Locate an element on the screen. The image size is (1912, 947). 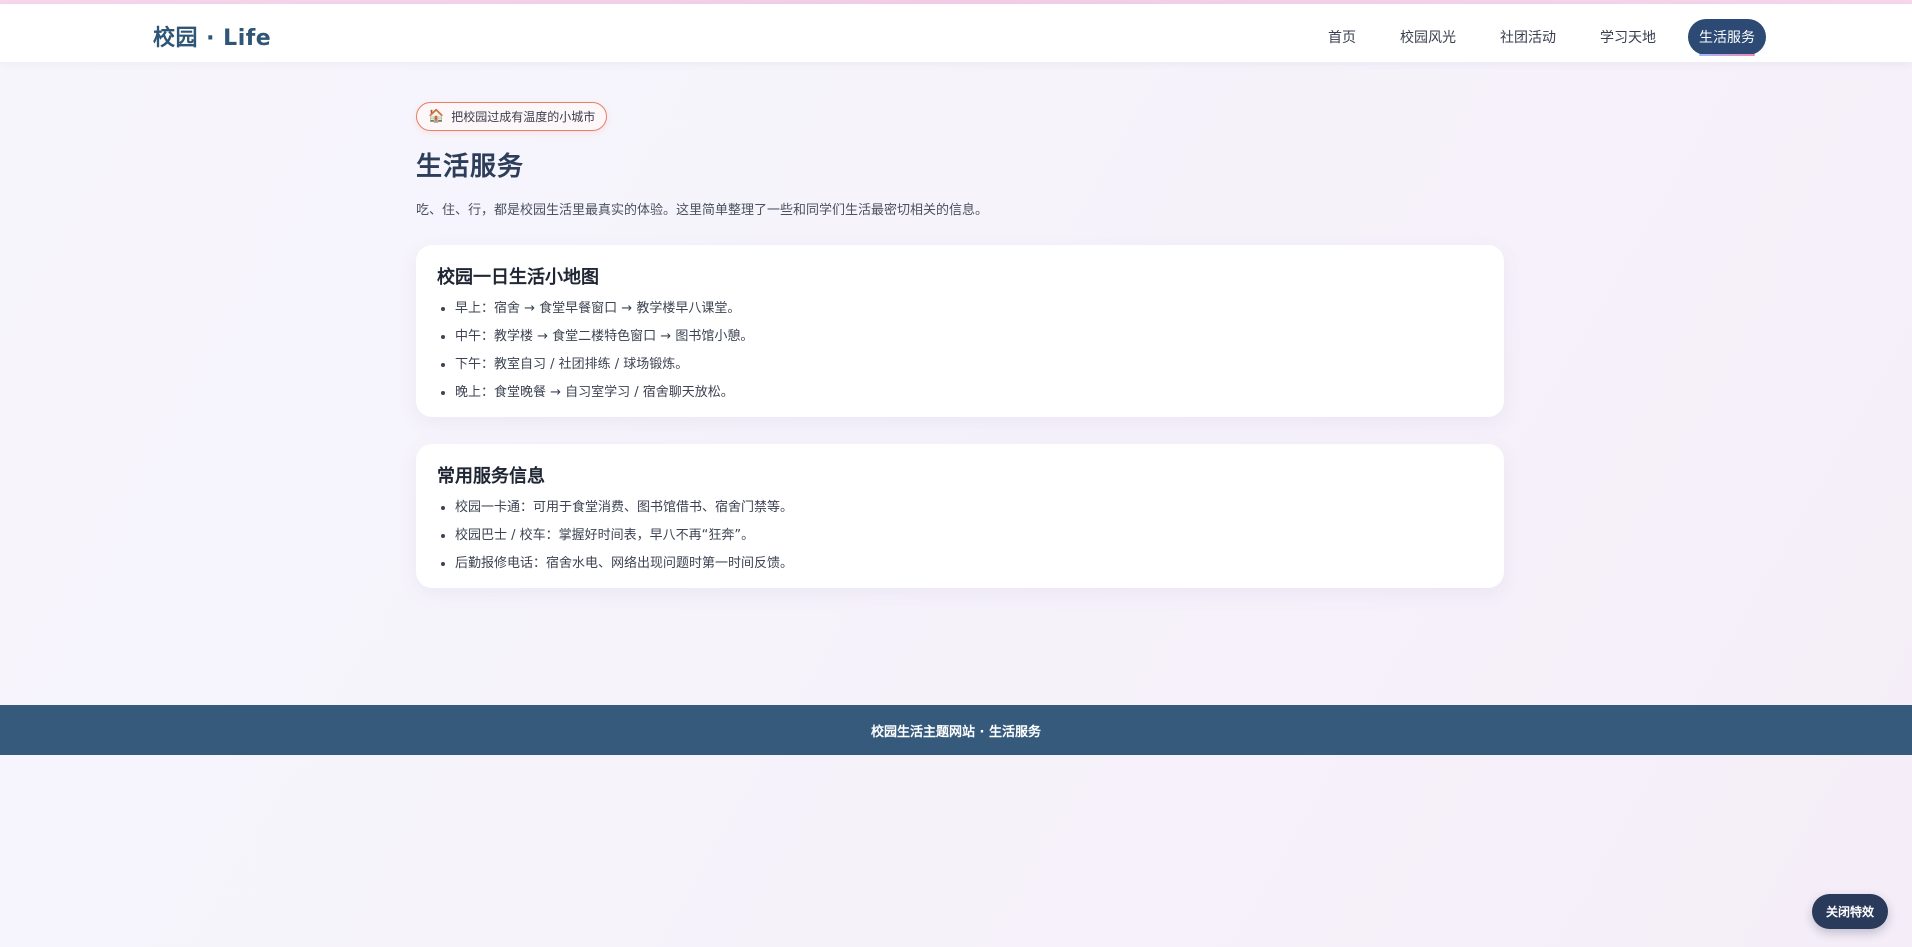
list-item: 晚上：食堂晚餐 → 自习室学习 / 宿舍聊天放松。 is located at coordinates (969, 393).